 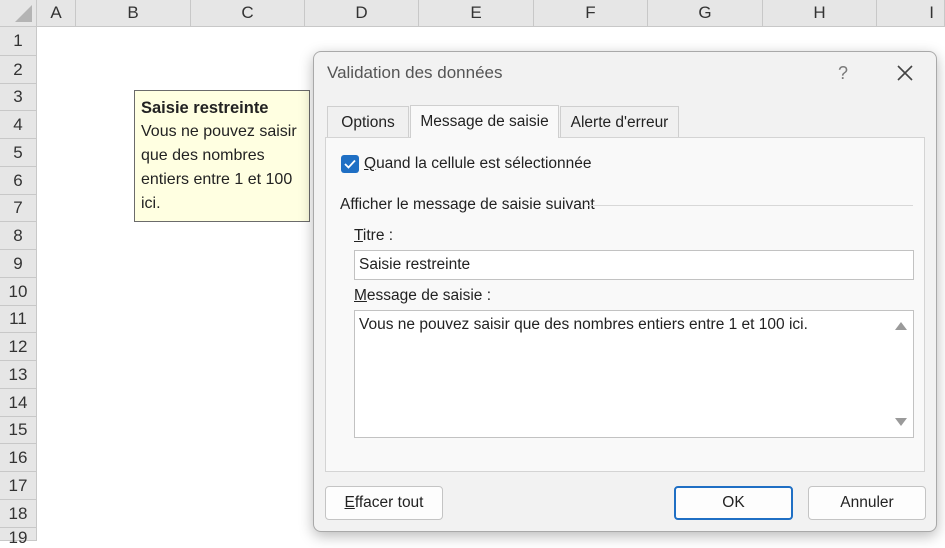 I want to click on row-header-12: 12, so click(x=18, y=347).